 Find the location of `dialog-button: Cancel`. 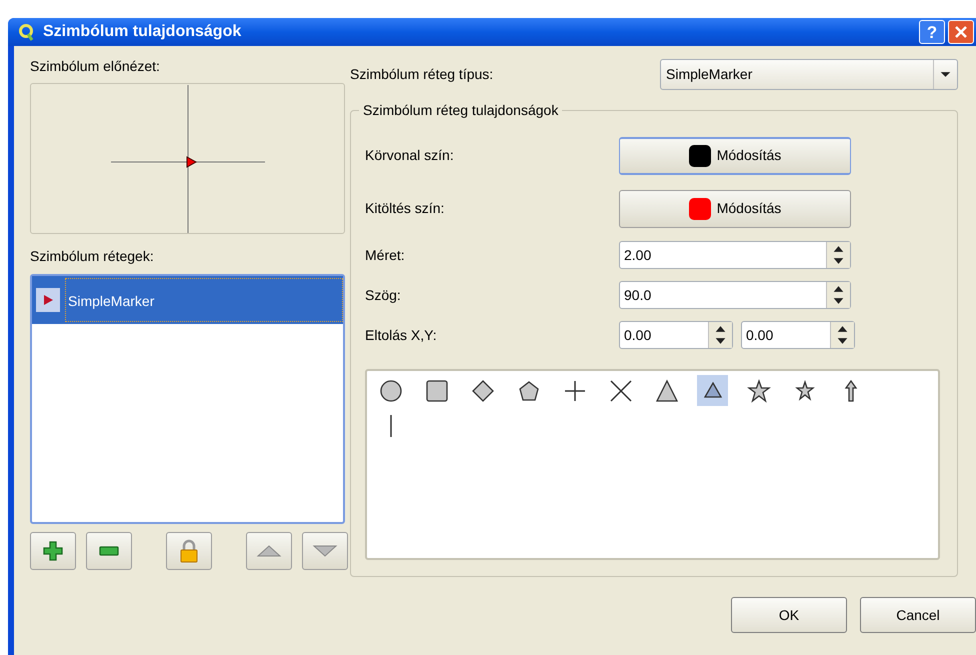

dialog-button: Cancel is located at coordinates (918, 615).